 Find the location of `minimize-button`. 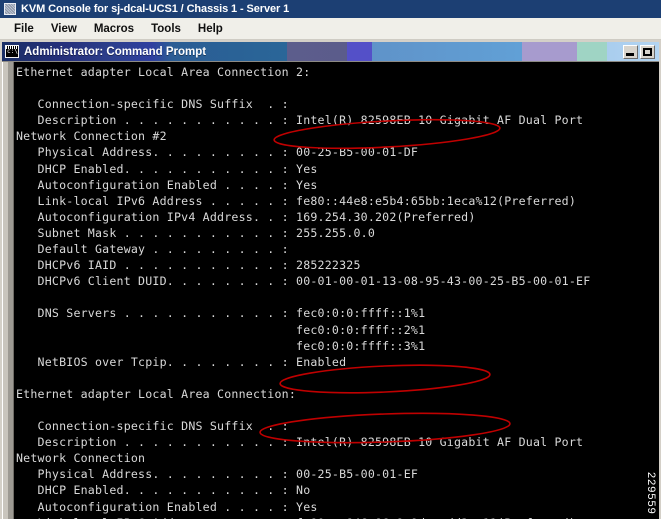

minimize-button is located at coordinates (630, 51).